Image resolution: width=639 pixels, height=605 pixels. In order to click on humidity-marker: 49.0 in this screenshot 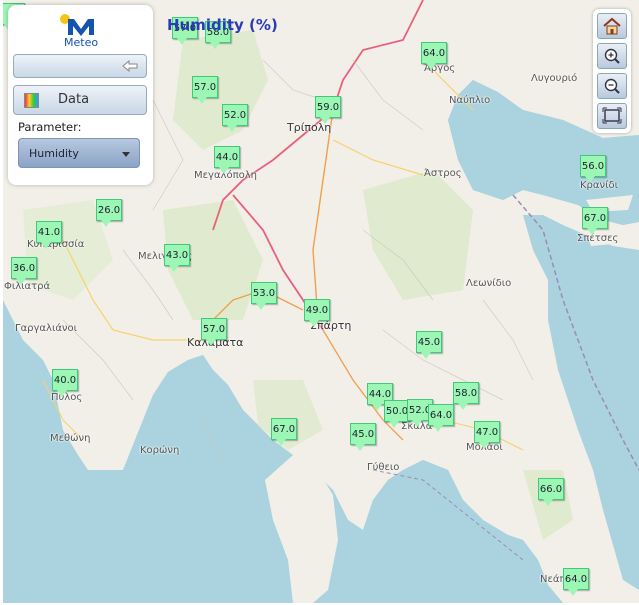, I will do `click(317, 313)`.